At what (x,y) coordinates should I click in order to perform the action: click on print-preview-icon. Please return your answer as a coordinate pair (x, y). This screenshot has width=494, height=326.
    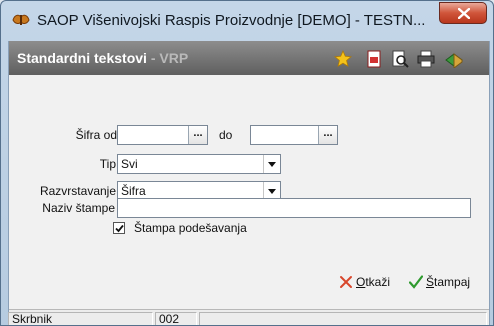
    Looking at the image, I should click on (400, 59).